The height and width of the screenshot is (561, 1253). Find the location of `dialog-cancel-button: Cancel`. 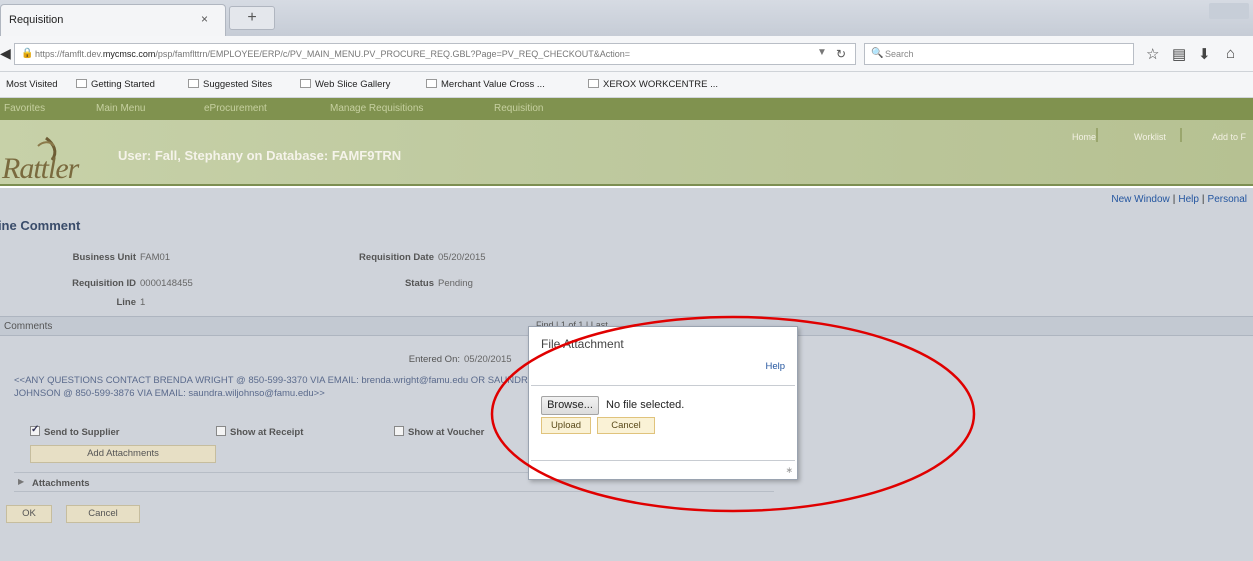

dialog-cancel-button: Cancel is located at coordinates (626, 425).